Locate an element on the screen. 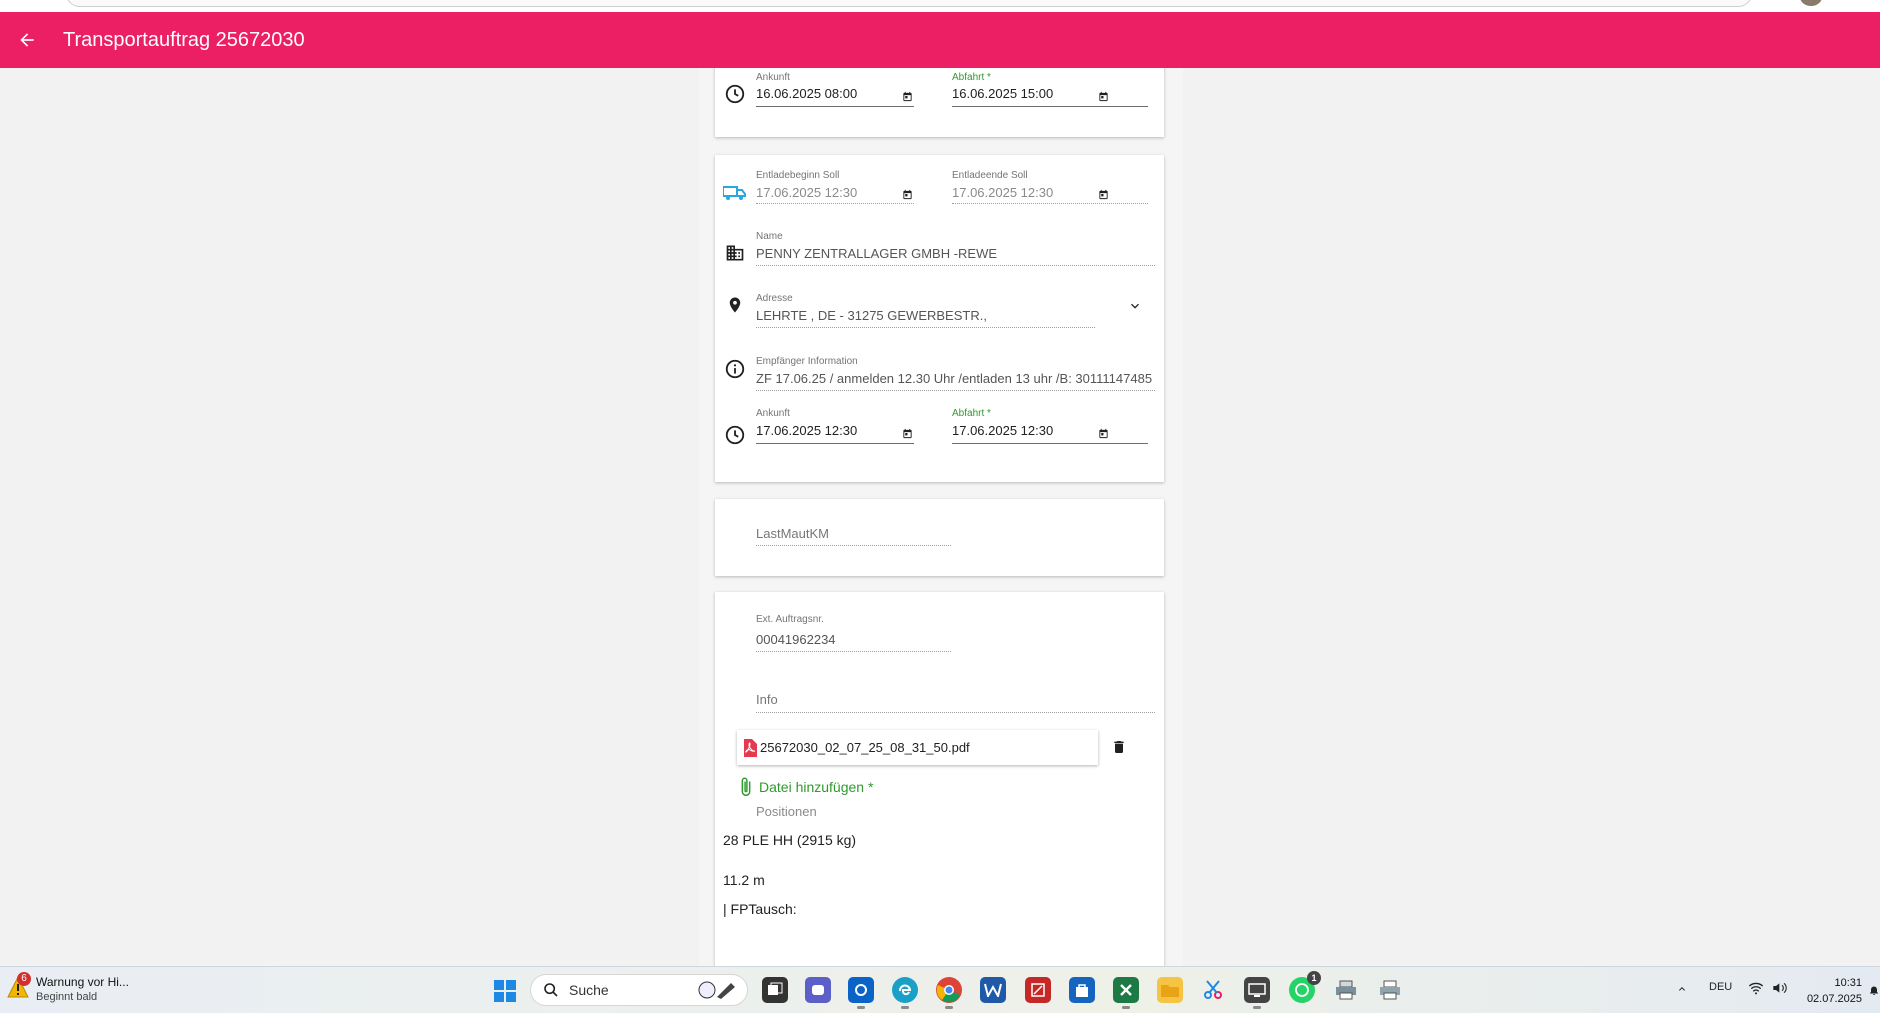 This screenshot has height=1013, width=1880. volume-icon is located at coordinates (1780, 988).